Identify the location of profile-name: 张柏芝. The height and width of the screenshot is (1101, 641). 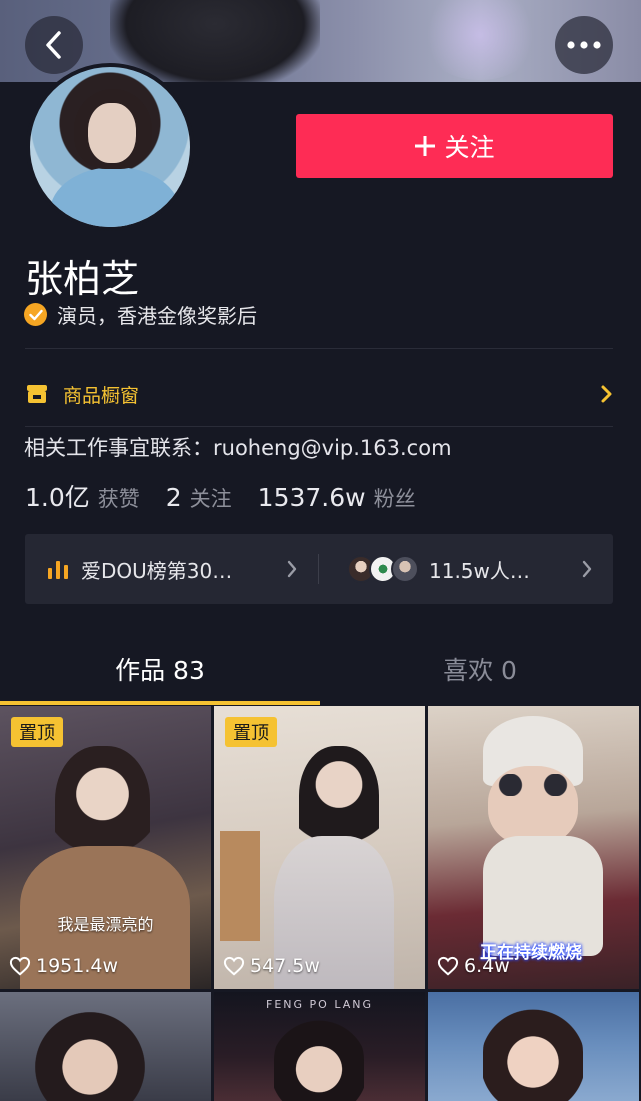
(82, 279).